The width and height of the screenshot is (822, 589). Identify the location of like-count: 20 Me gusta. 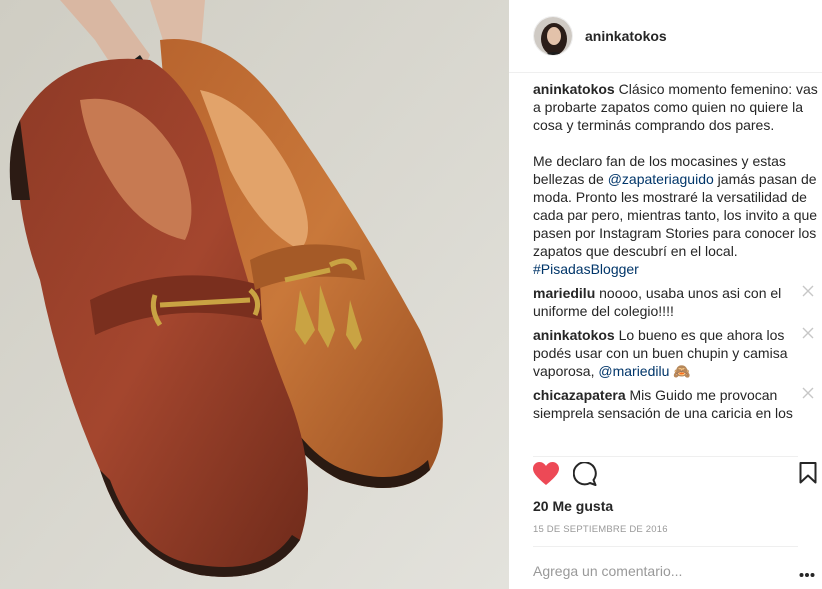
(573, 506).